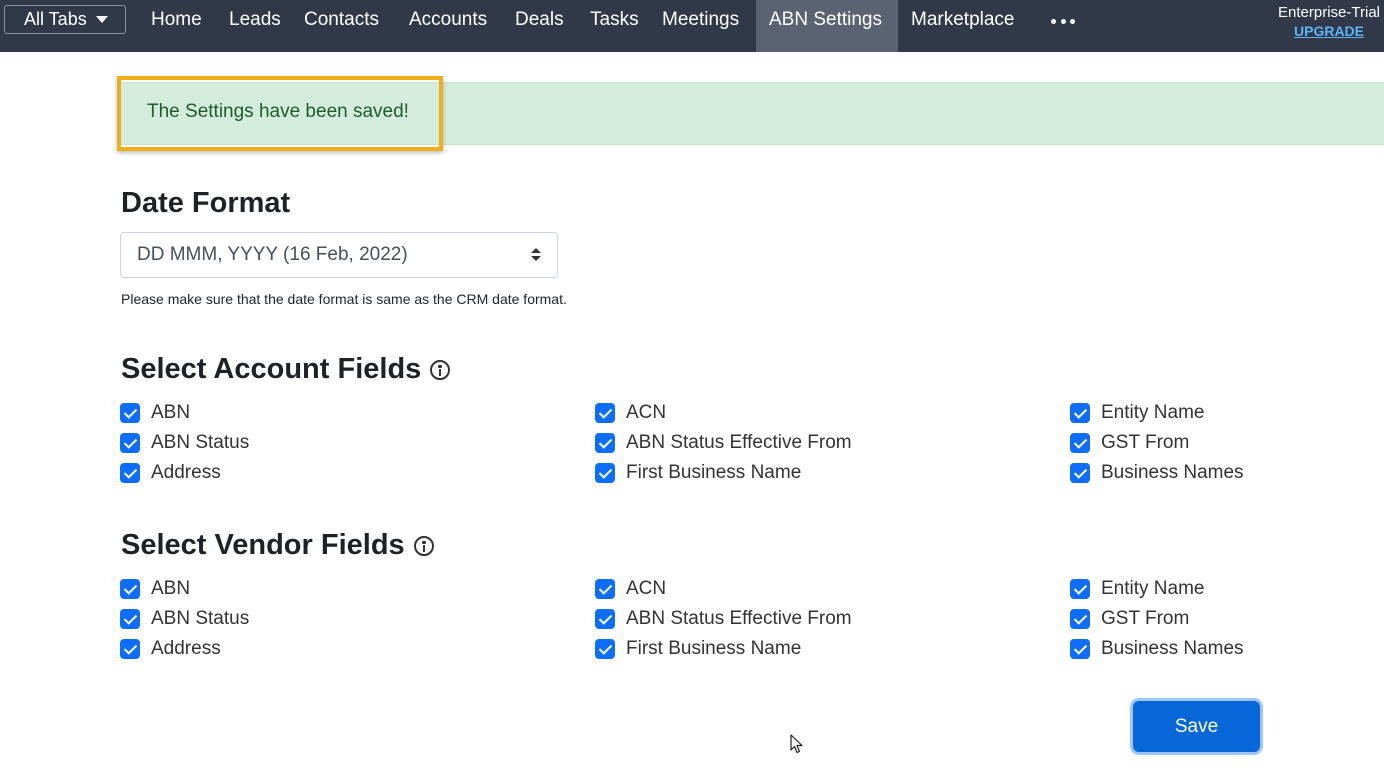  I want to click on nav-item-meetings: Meetings, so click(700, 20).